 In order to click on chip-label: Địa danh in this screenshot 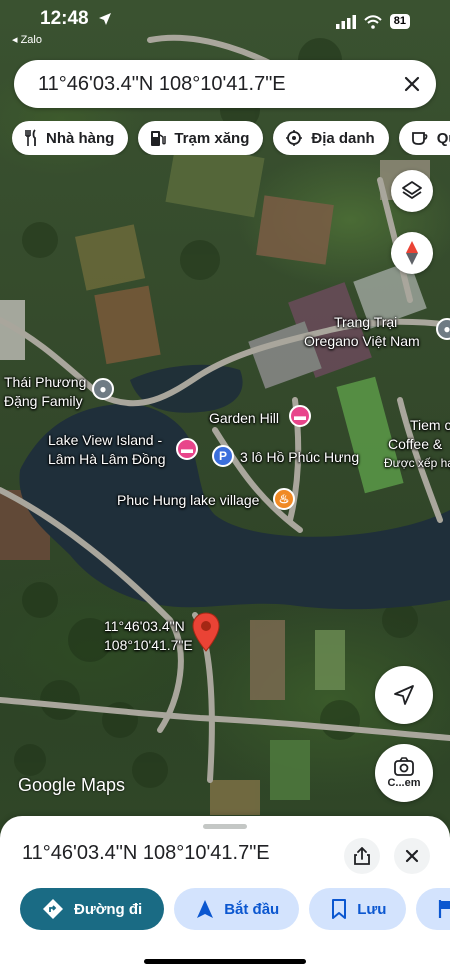, I will do `click(343, 138)`.